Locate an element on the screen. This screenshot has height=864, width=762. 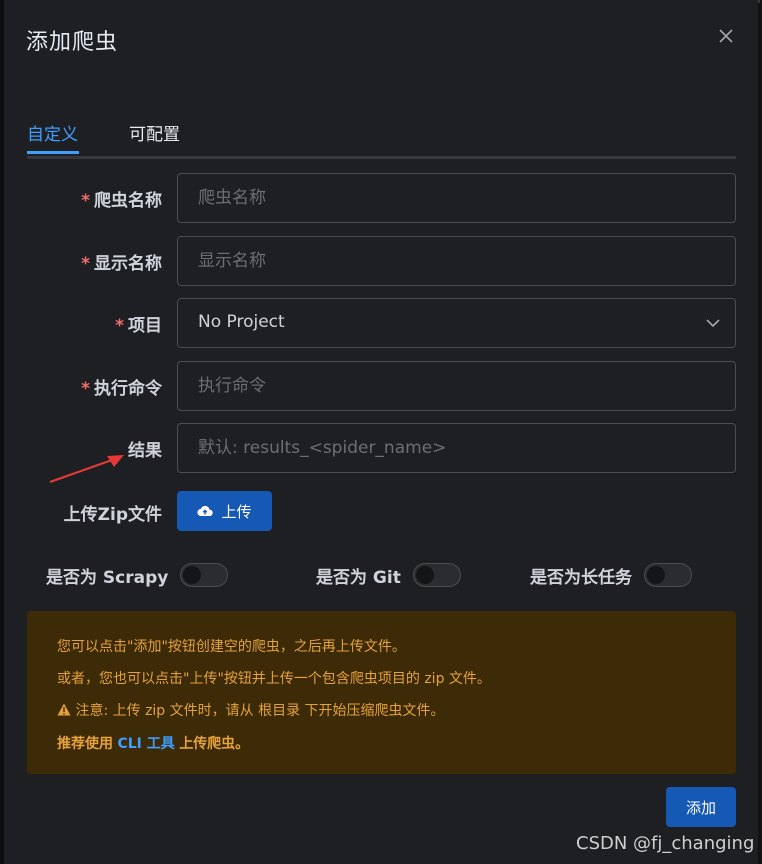
project-label: * 项目 is located at coordinates (138, 323).